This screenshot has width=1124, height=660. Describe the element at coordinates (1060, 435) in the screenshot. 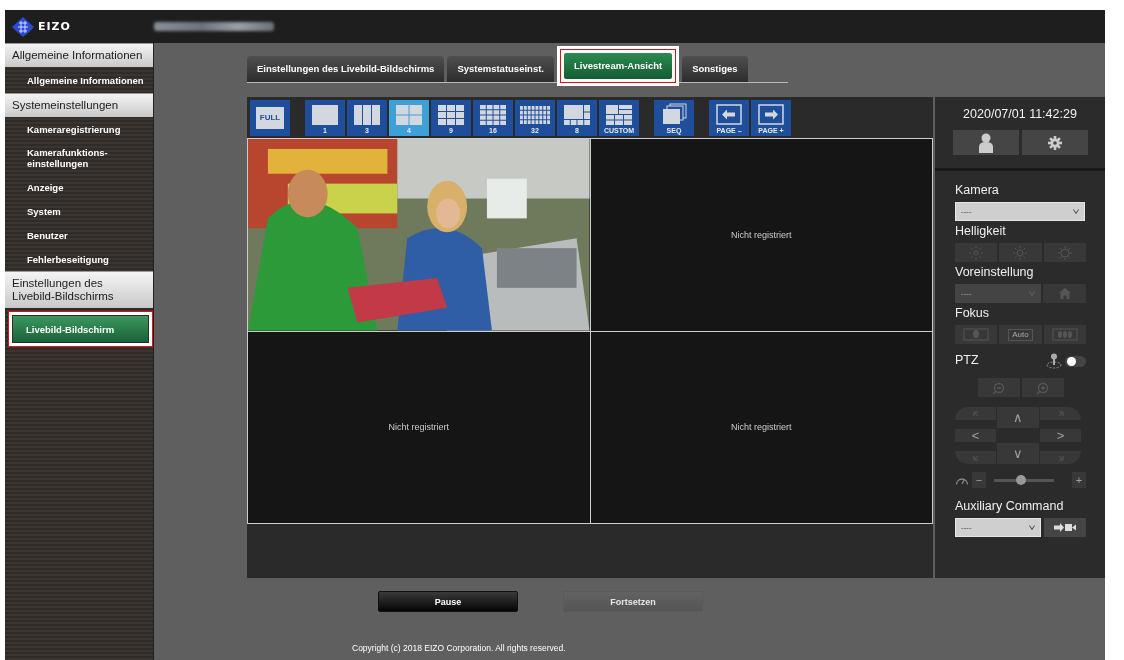

I see `right-button: >` at that location.